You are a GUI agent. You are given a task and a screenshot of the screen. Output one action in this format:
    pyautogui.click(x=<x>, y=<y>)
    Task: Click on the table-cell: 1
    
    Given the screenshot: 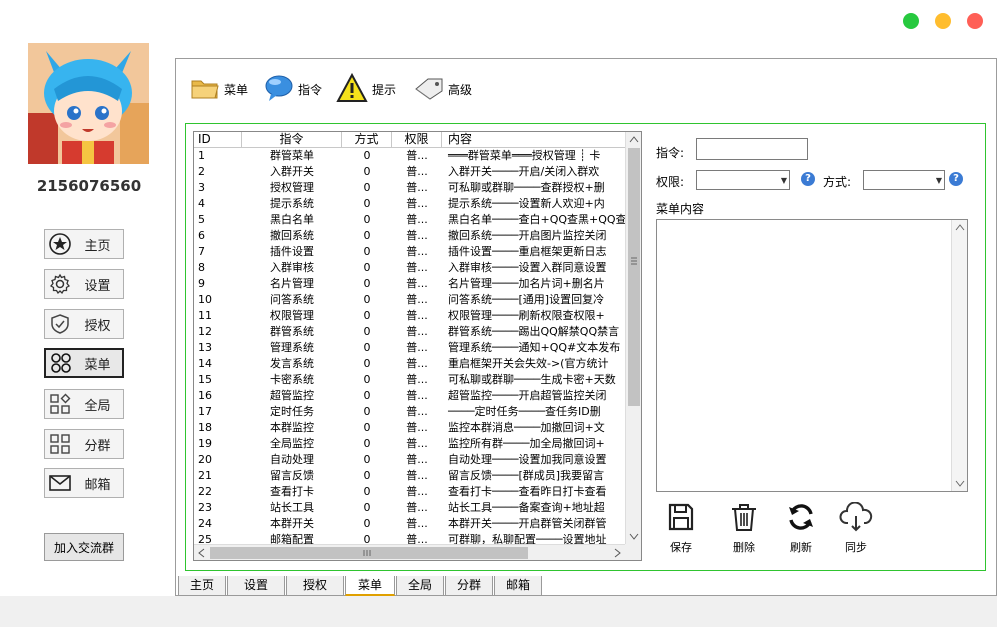 What is the action you would take?
    pyautogui.click(x=201, y=155)
    